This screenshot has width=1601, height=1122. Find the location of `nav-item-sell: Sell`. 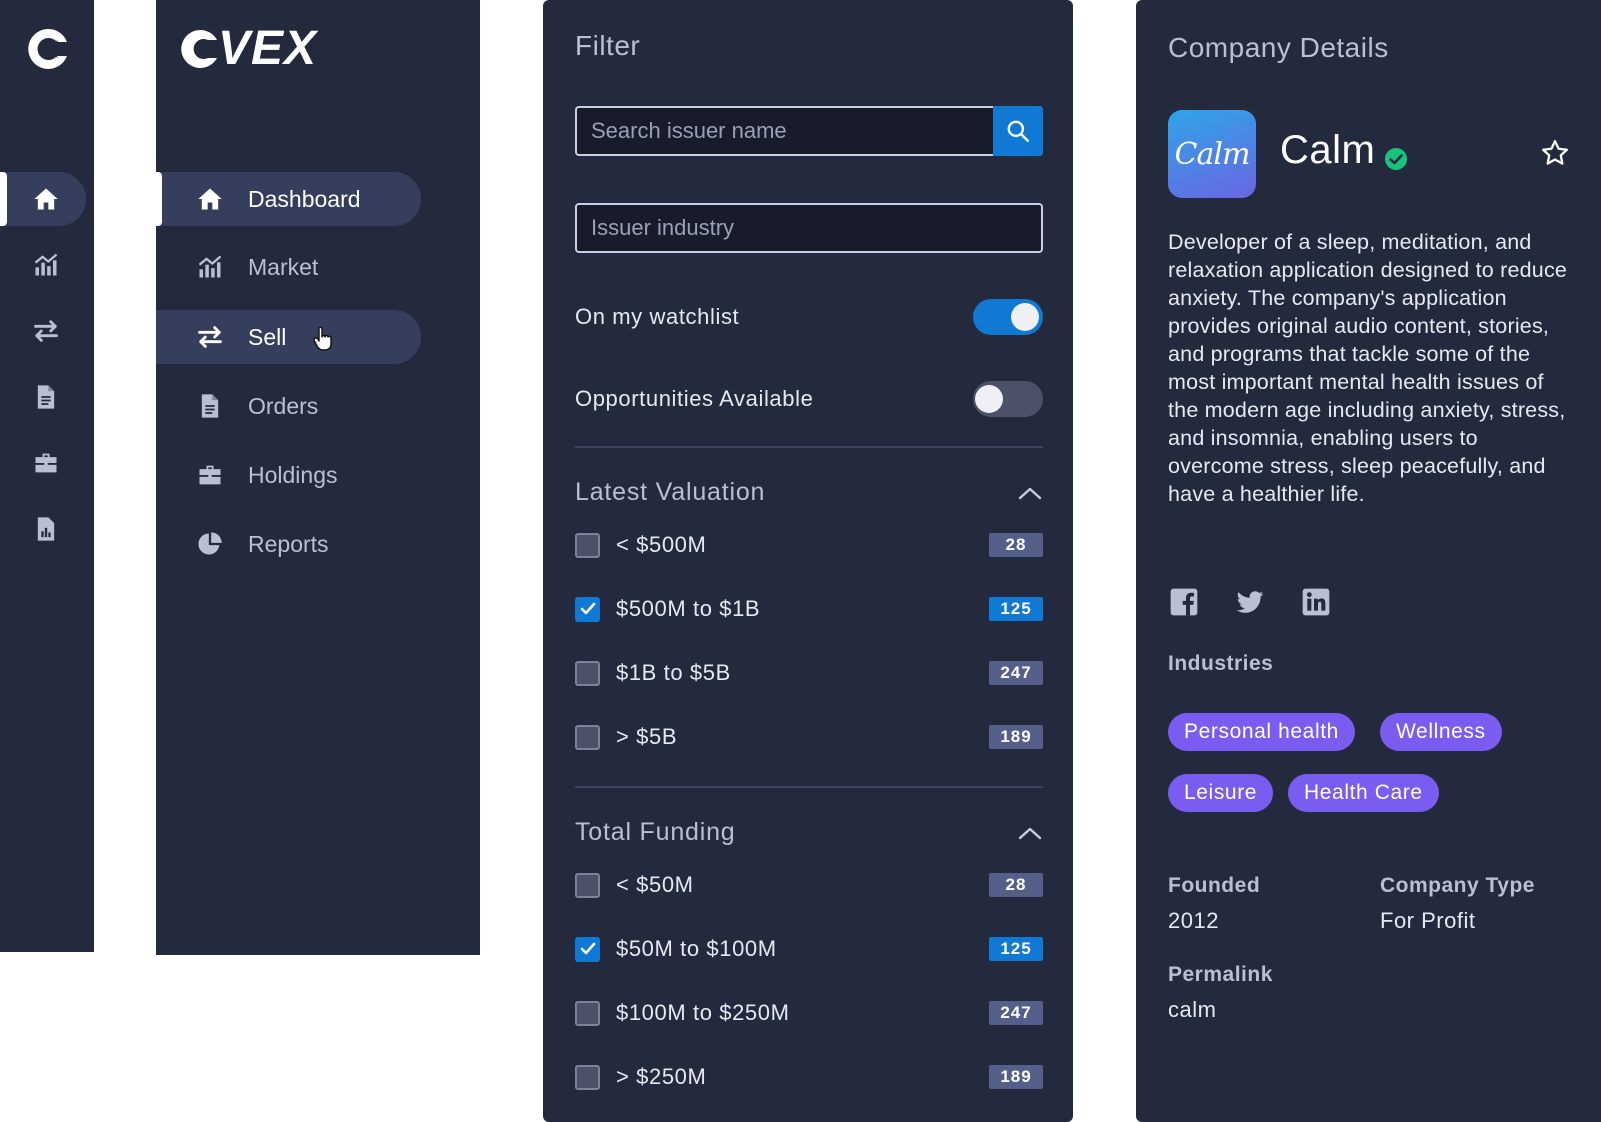

nav-item-sell: Sell is located at coordinates (288, 337).